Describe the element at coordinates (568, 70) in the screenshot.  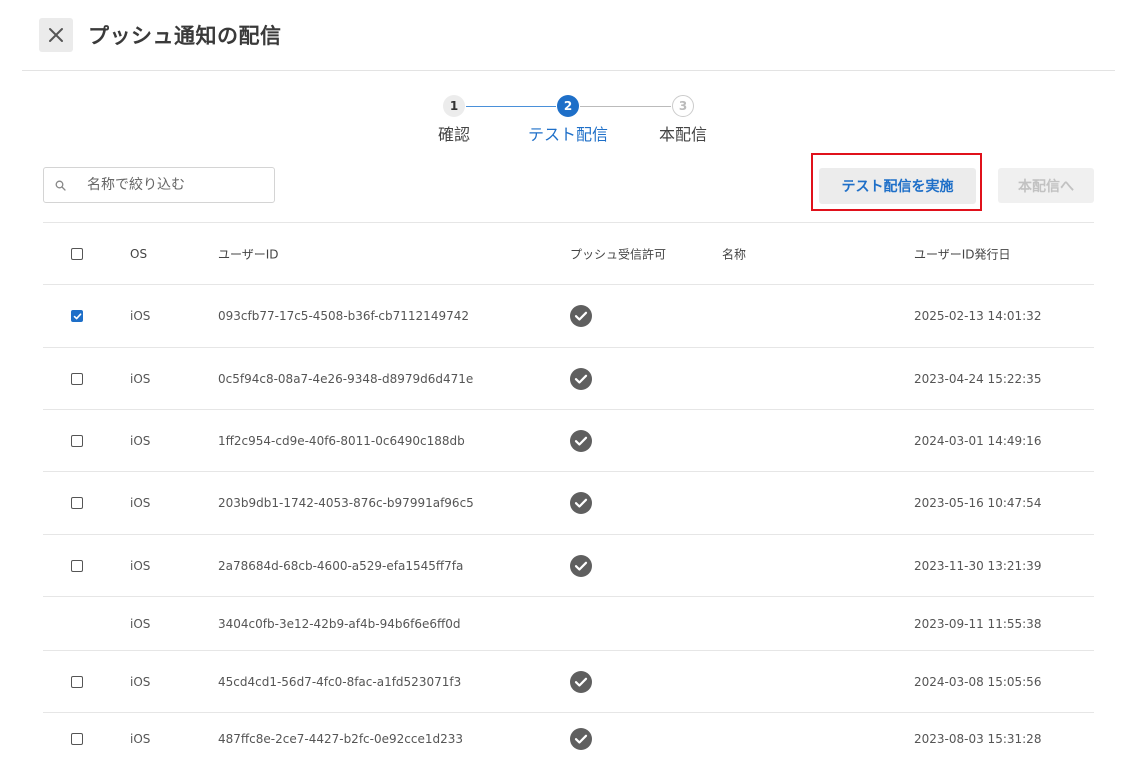
I see `header-divider` at that location.